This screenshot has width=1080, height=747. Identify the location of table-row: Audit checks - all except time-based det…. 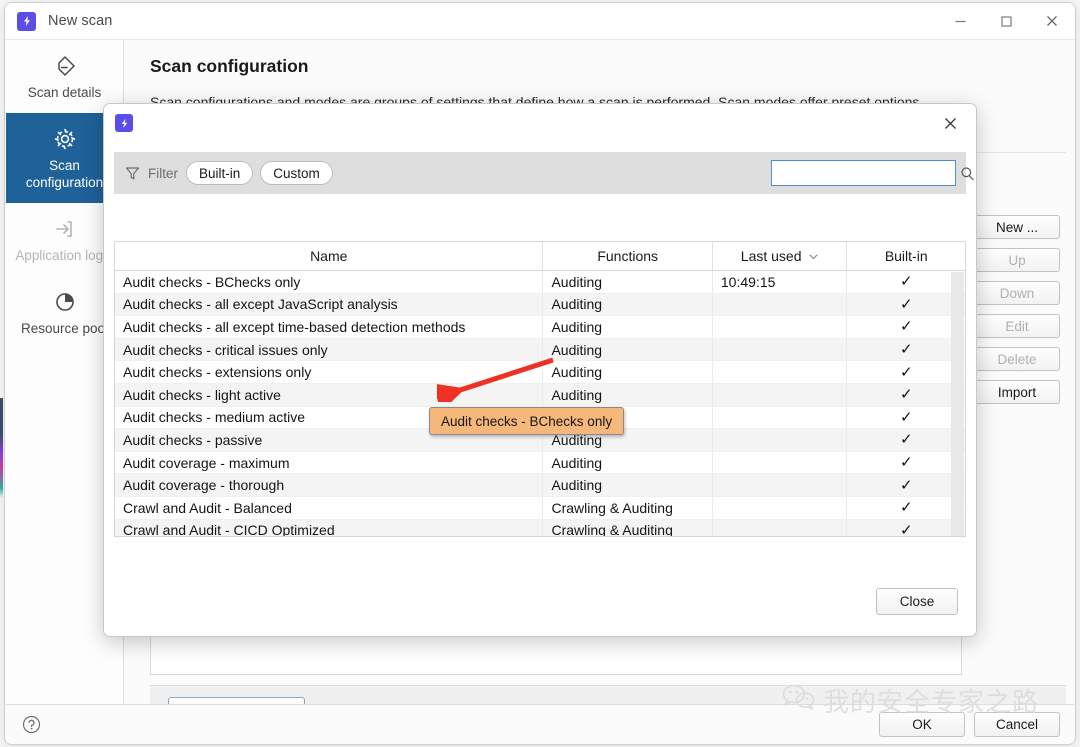
(540, 327).